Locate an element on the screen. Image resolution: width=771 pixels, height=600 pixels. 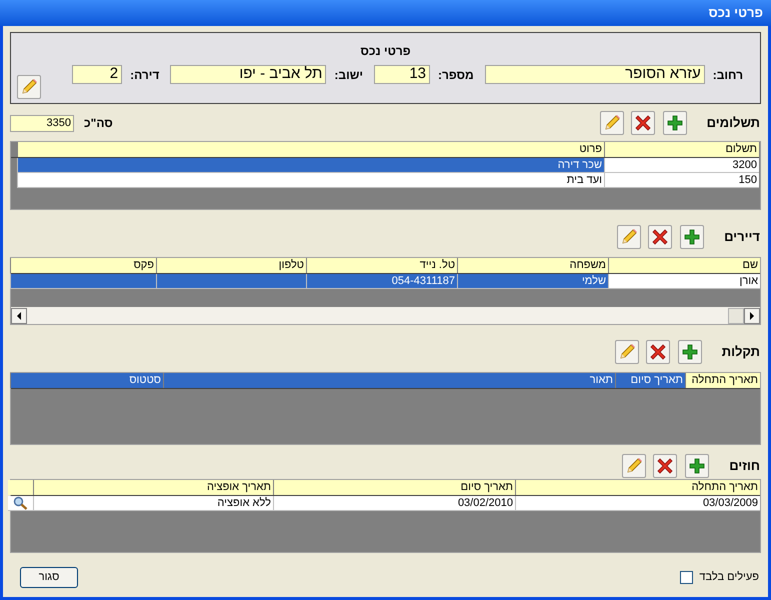
total-field: 3350 is located at coordinates (42, 123).